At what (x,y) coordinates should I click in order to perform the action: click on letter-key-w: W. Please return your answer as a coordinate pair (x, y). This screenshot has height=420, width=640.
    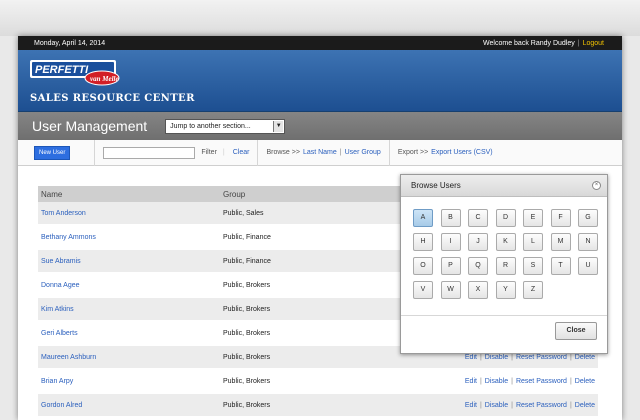
    Looking at the image, I should click on (450, 290).